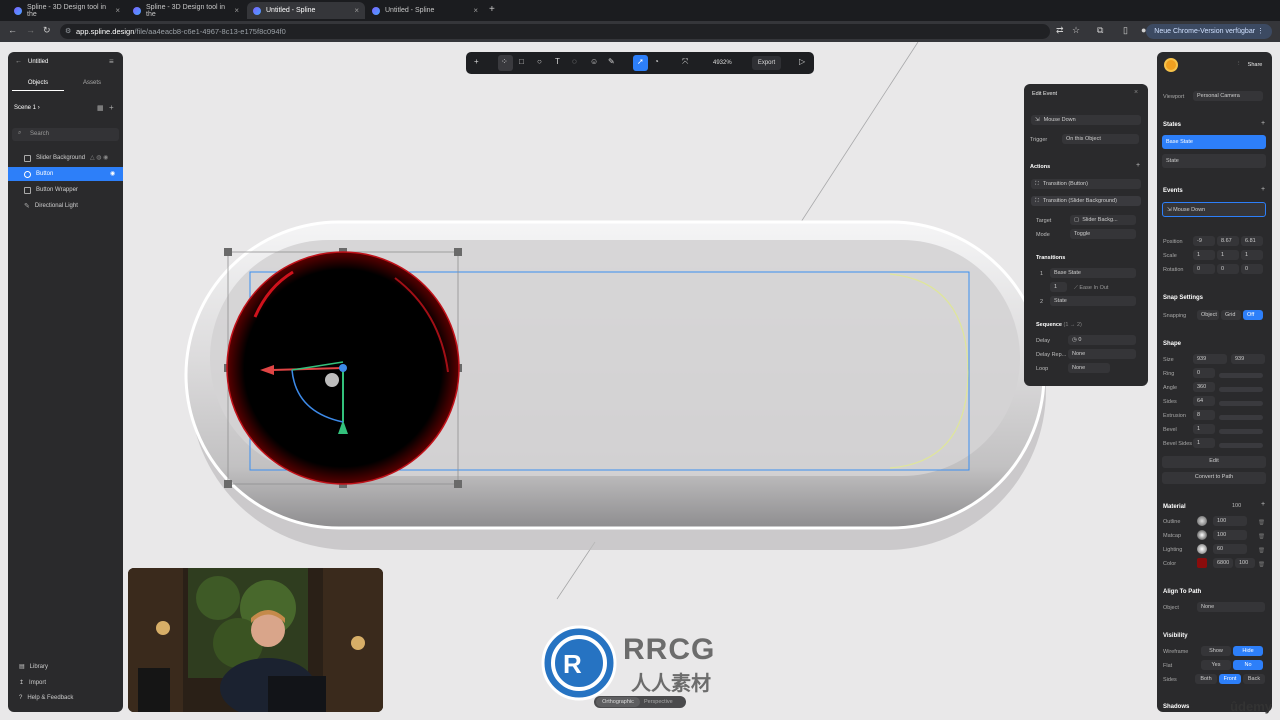  Describe the element at coordinates (1204, 429) in the screenshot. I see `bevel-value: 1` at that location.